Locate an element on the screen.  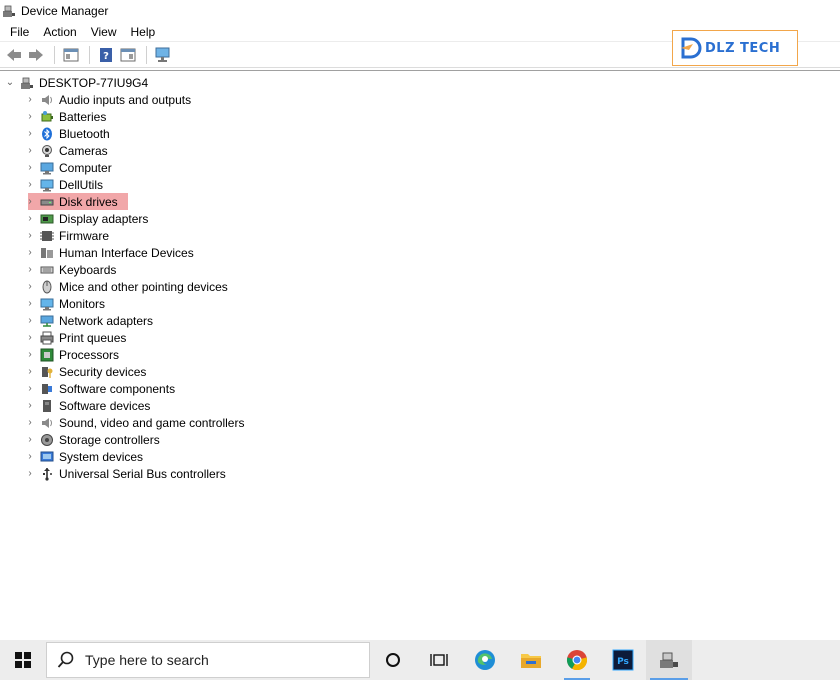
search-placeholder: Type here to search is located at coordinates (147, 660).